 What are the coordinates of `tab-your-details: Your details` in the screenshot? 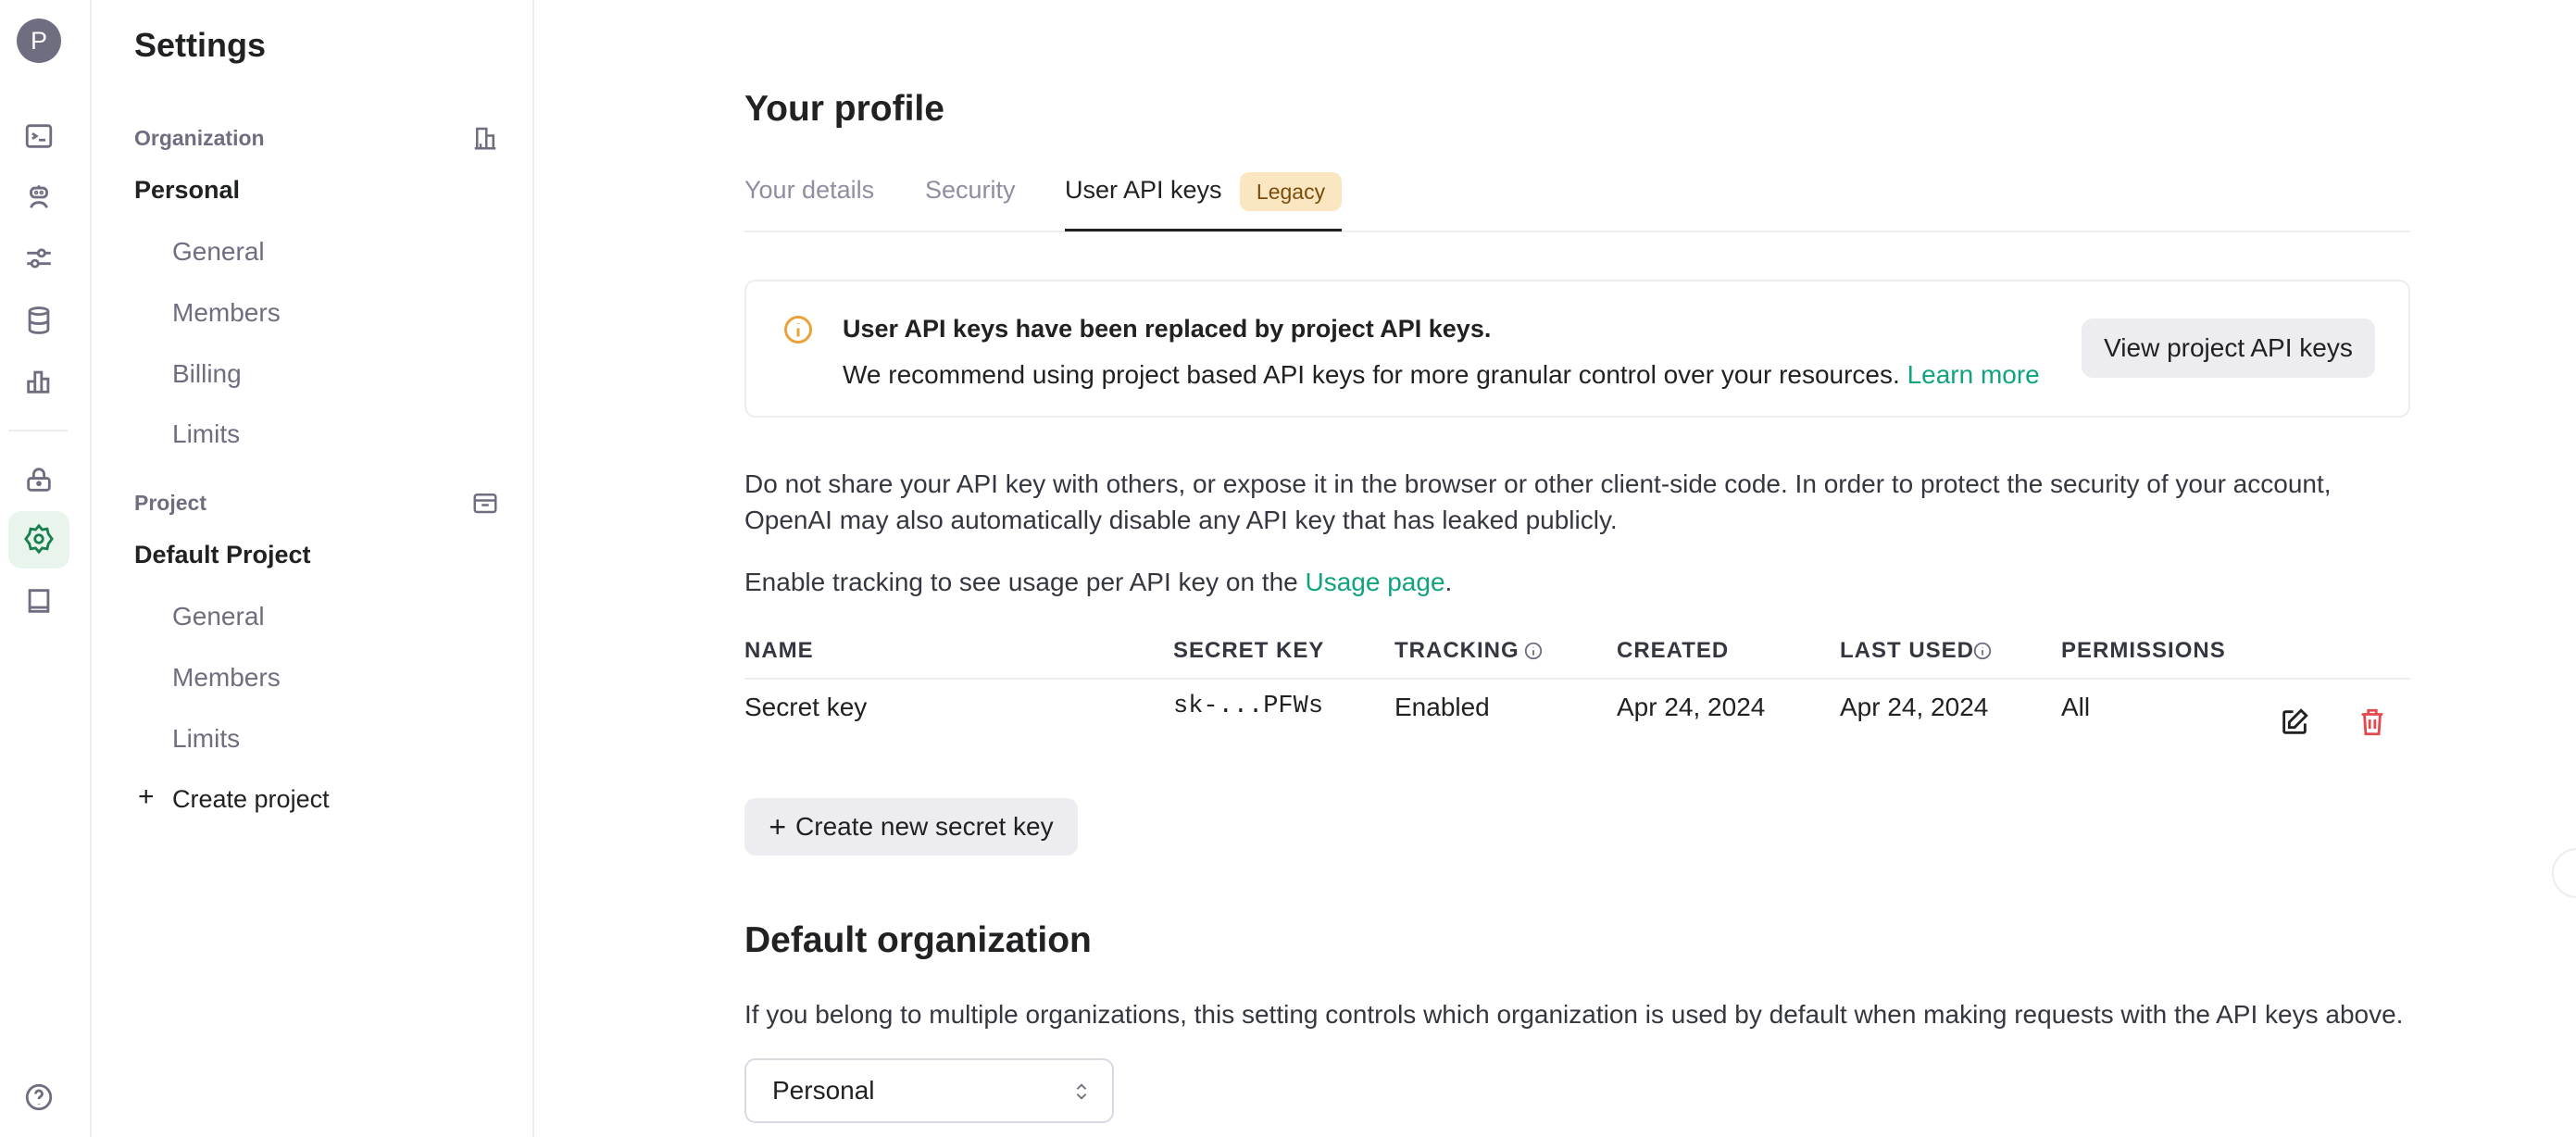 It's located at (809, 190).